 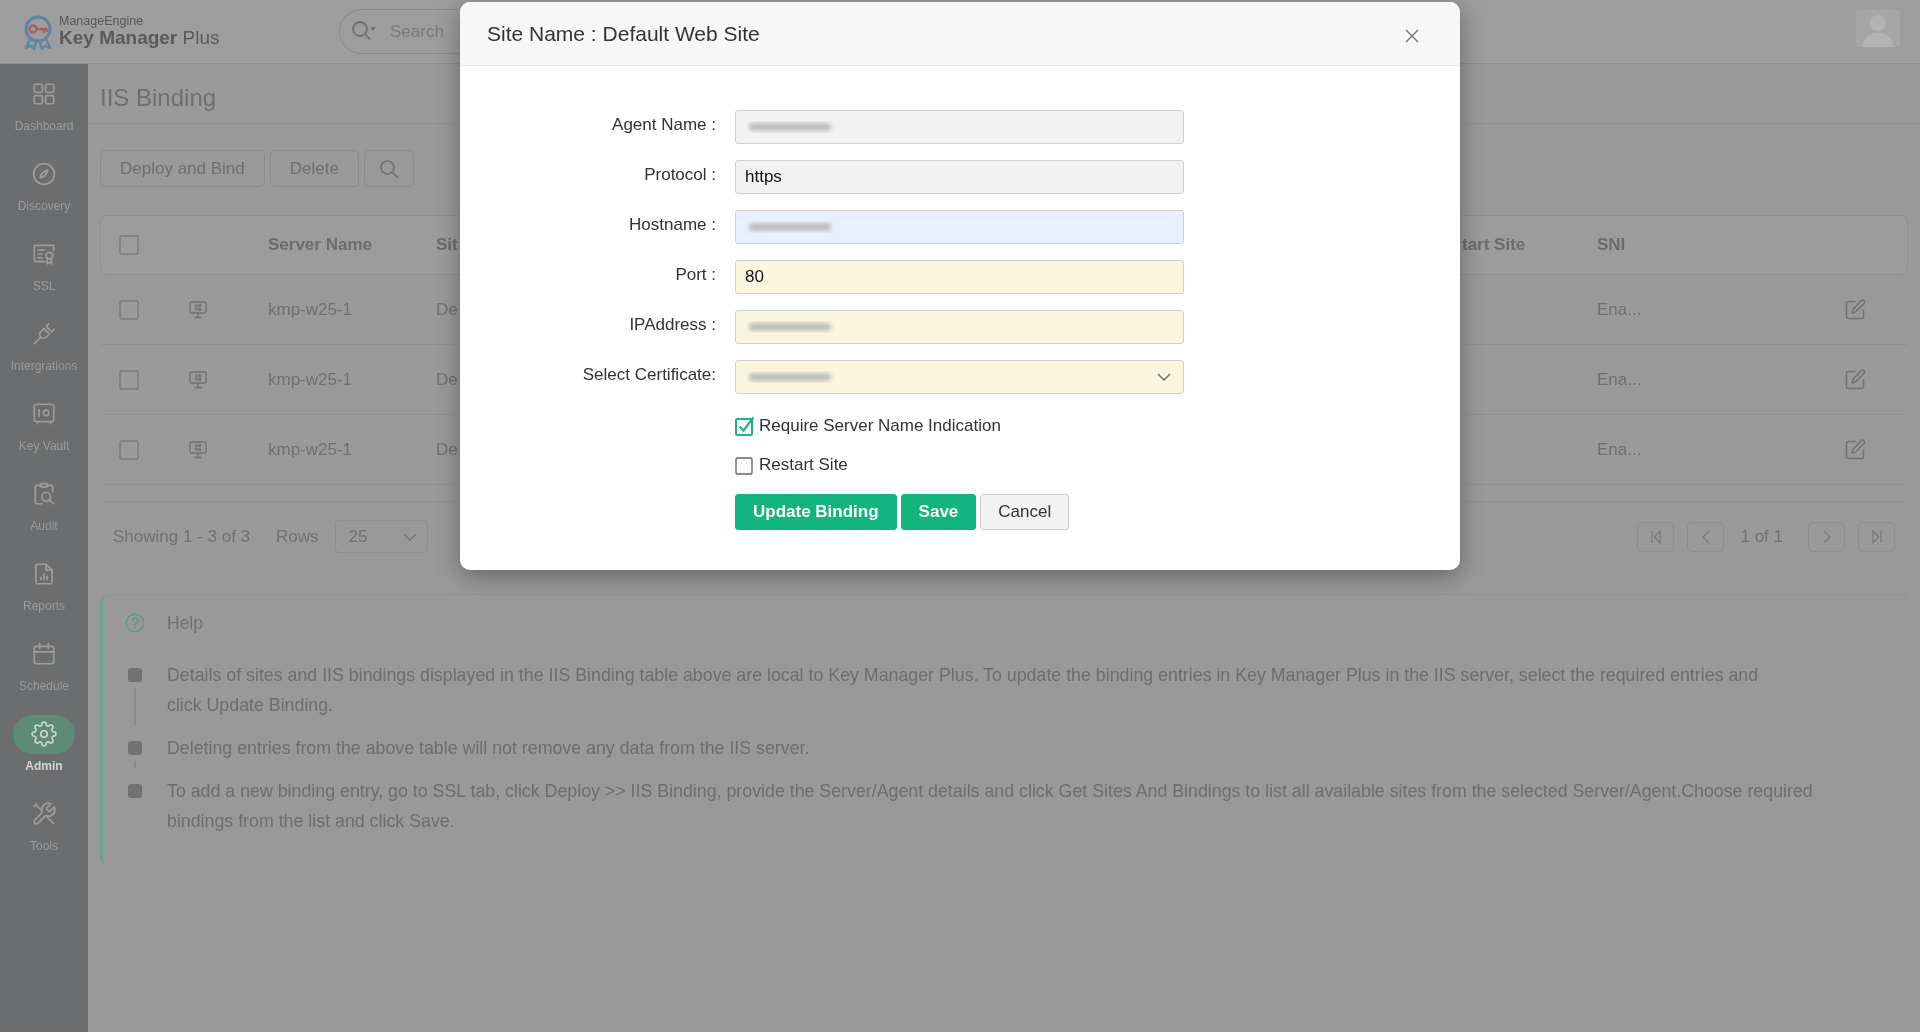 What do you see at coordinates (44, 94) in the screenshot?
I see `grid-icon` at bounding box center [44, 94].